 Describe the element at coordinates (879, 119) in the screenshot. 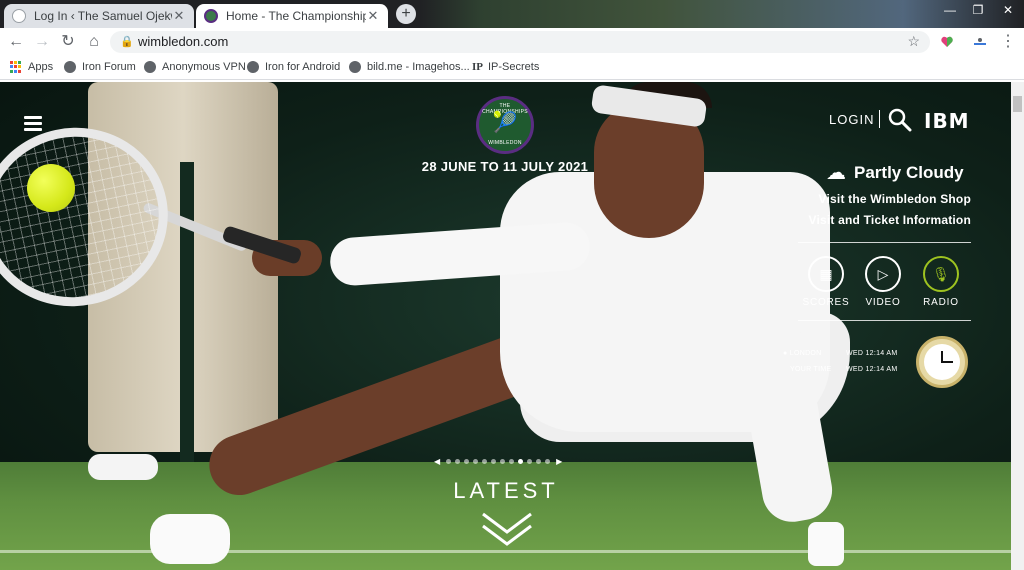

I see `header-divider` at that location.